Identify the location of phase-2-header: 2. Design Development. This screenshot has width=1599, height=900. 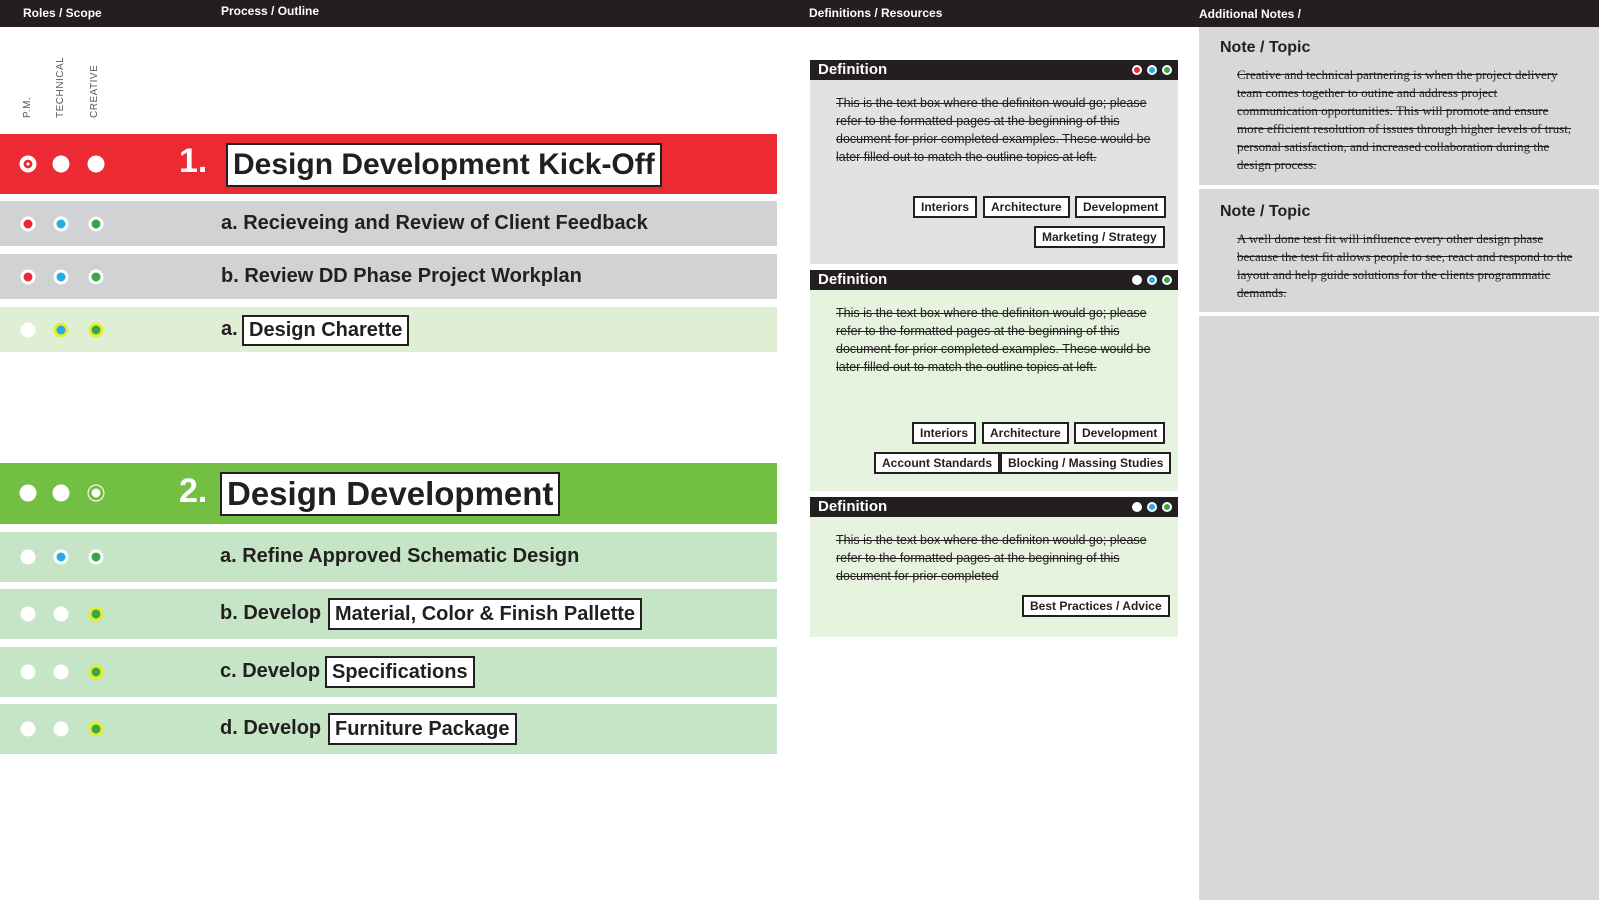
(388, 493).